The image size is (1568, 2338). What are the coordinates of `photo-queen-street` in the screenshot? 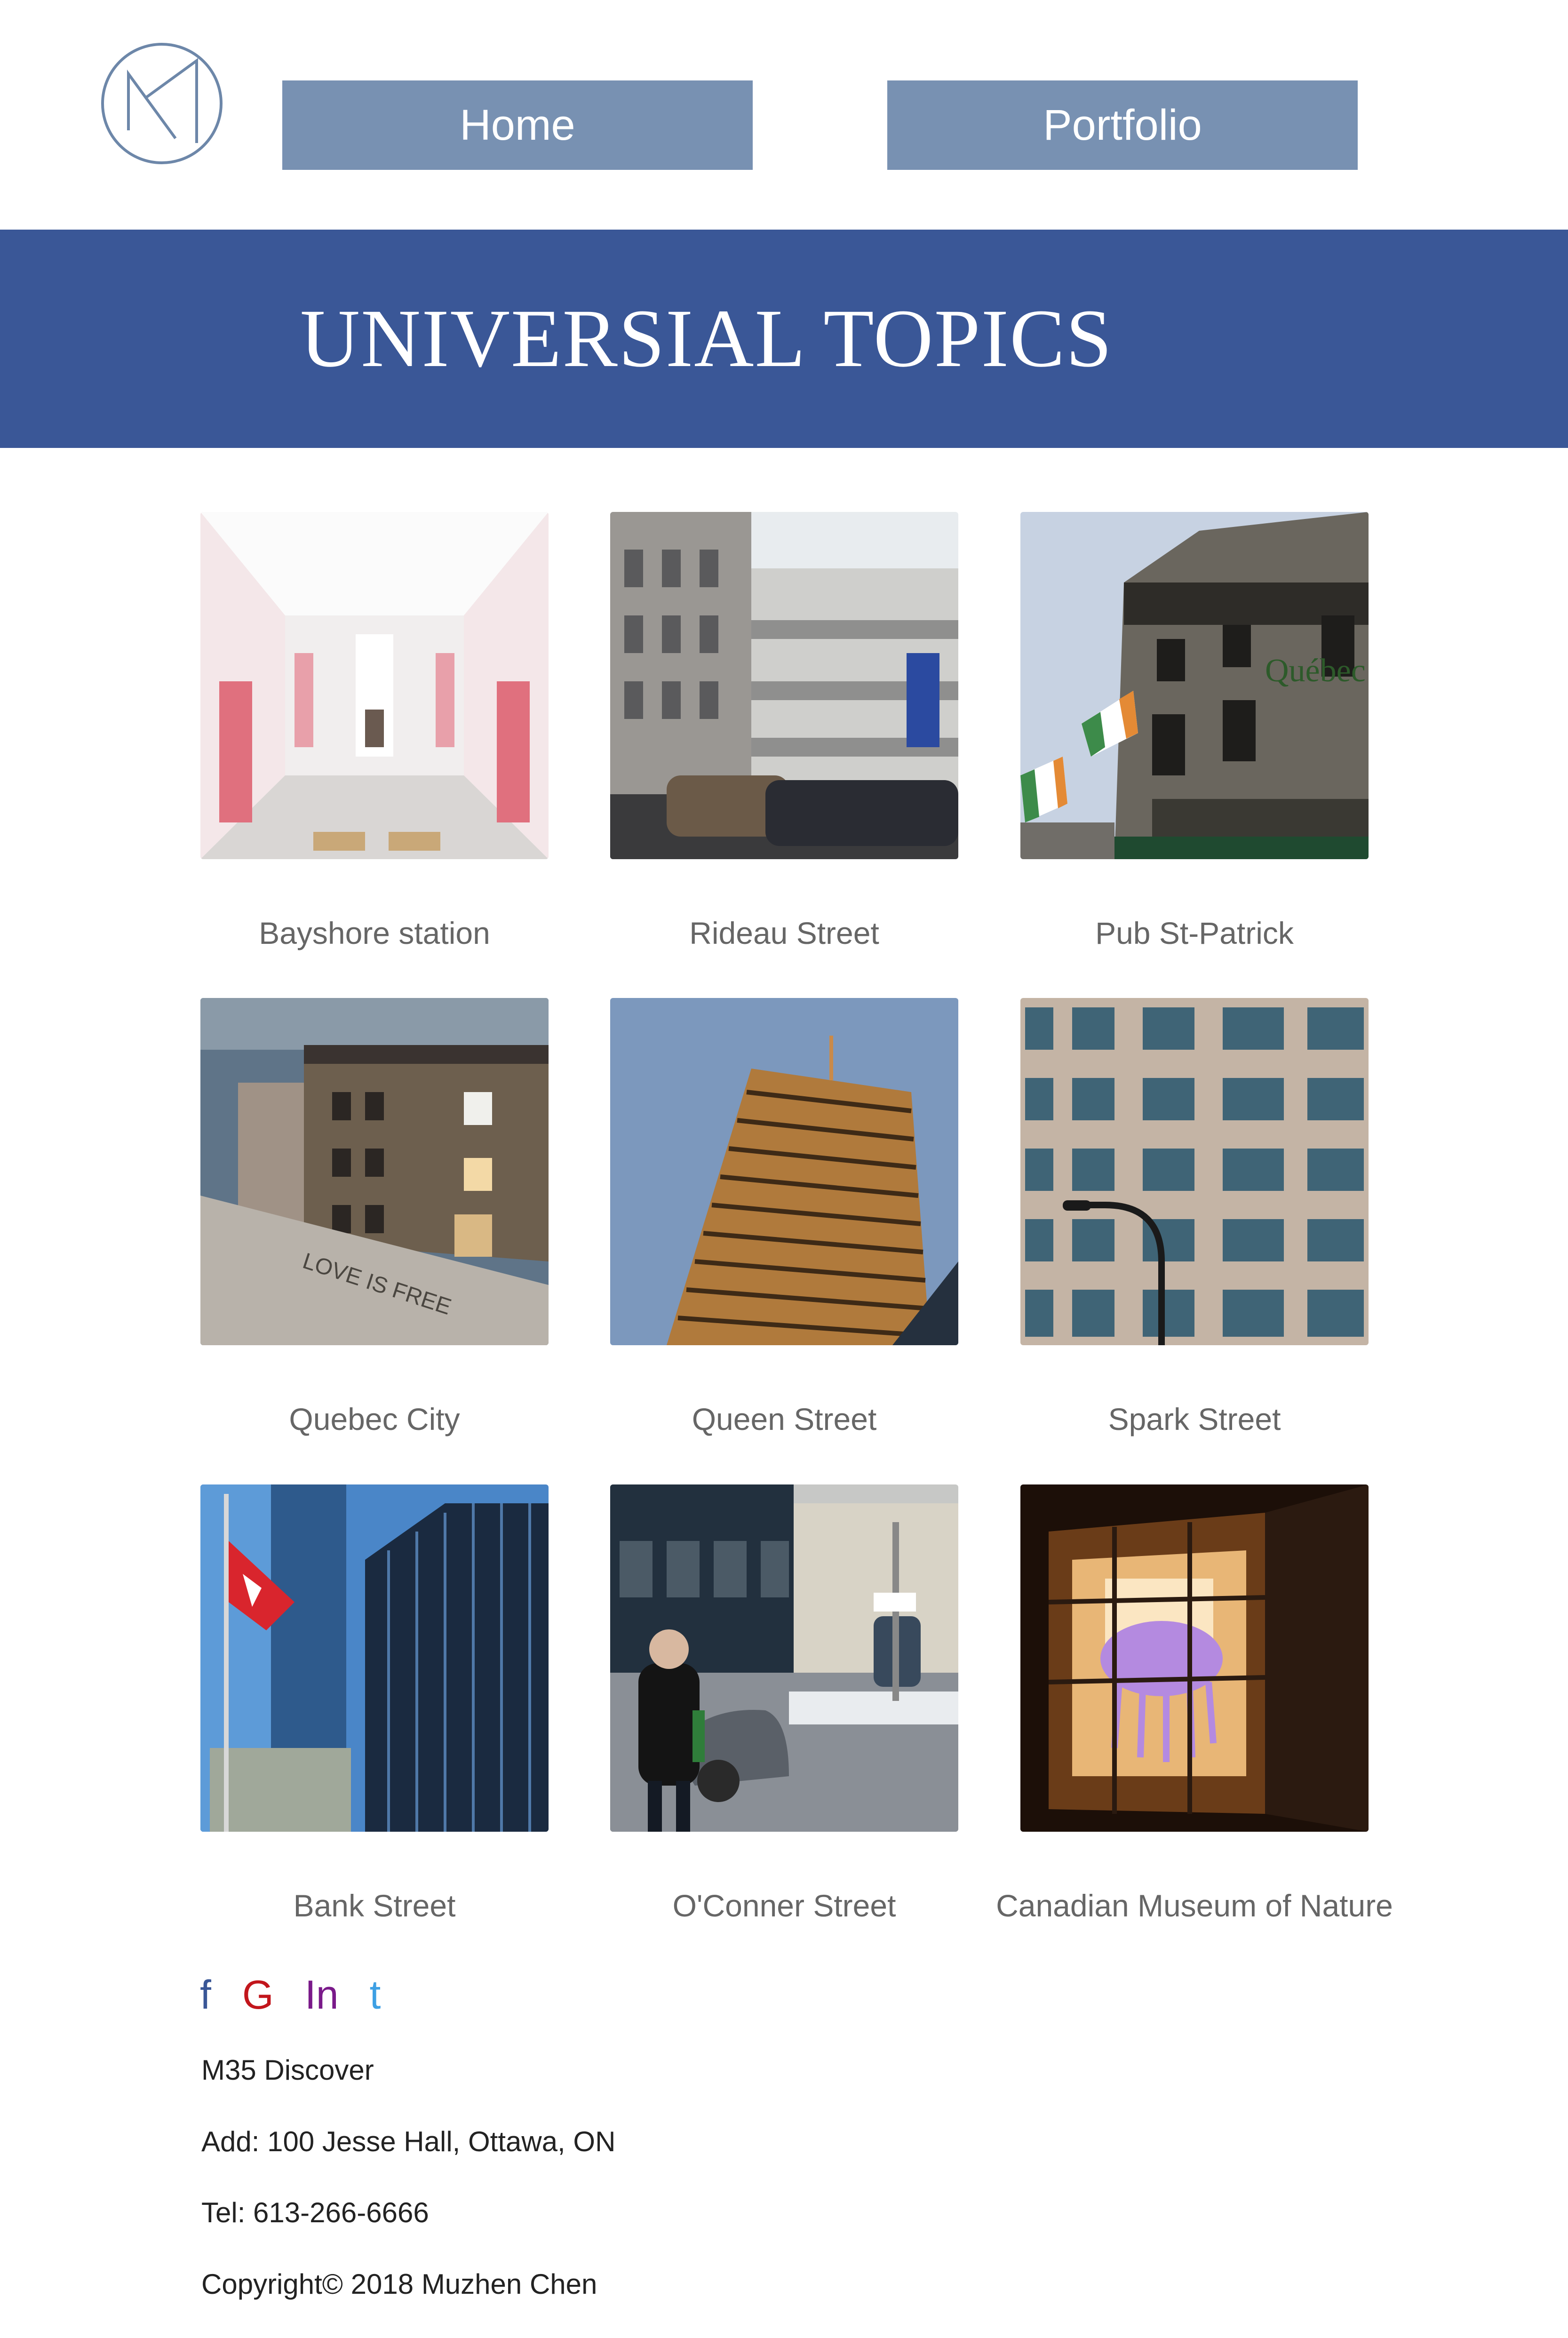 It's located at (784, 1171).